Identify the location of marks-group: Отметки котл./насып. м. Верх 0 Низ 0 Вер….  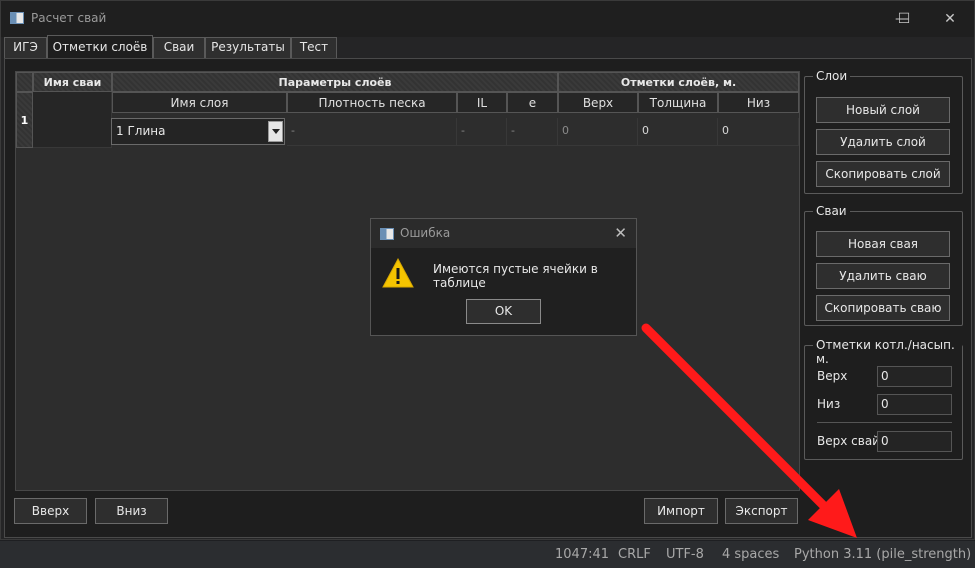
(883, 399).